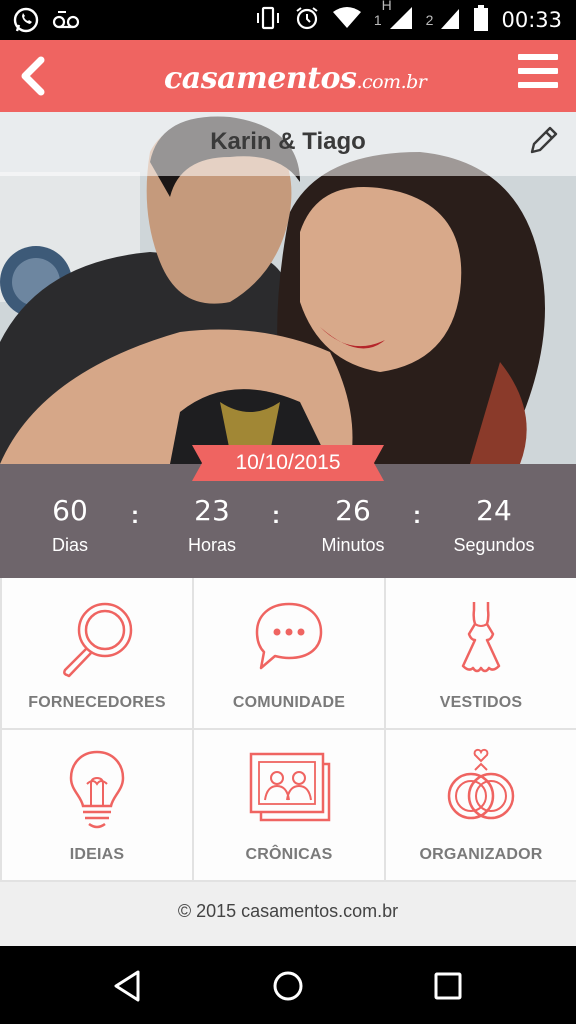 Image resolution: width=576 pixels, height=1024 pixels. I want to click on dress-icon, so click(481, 637).